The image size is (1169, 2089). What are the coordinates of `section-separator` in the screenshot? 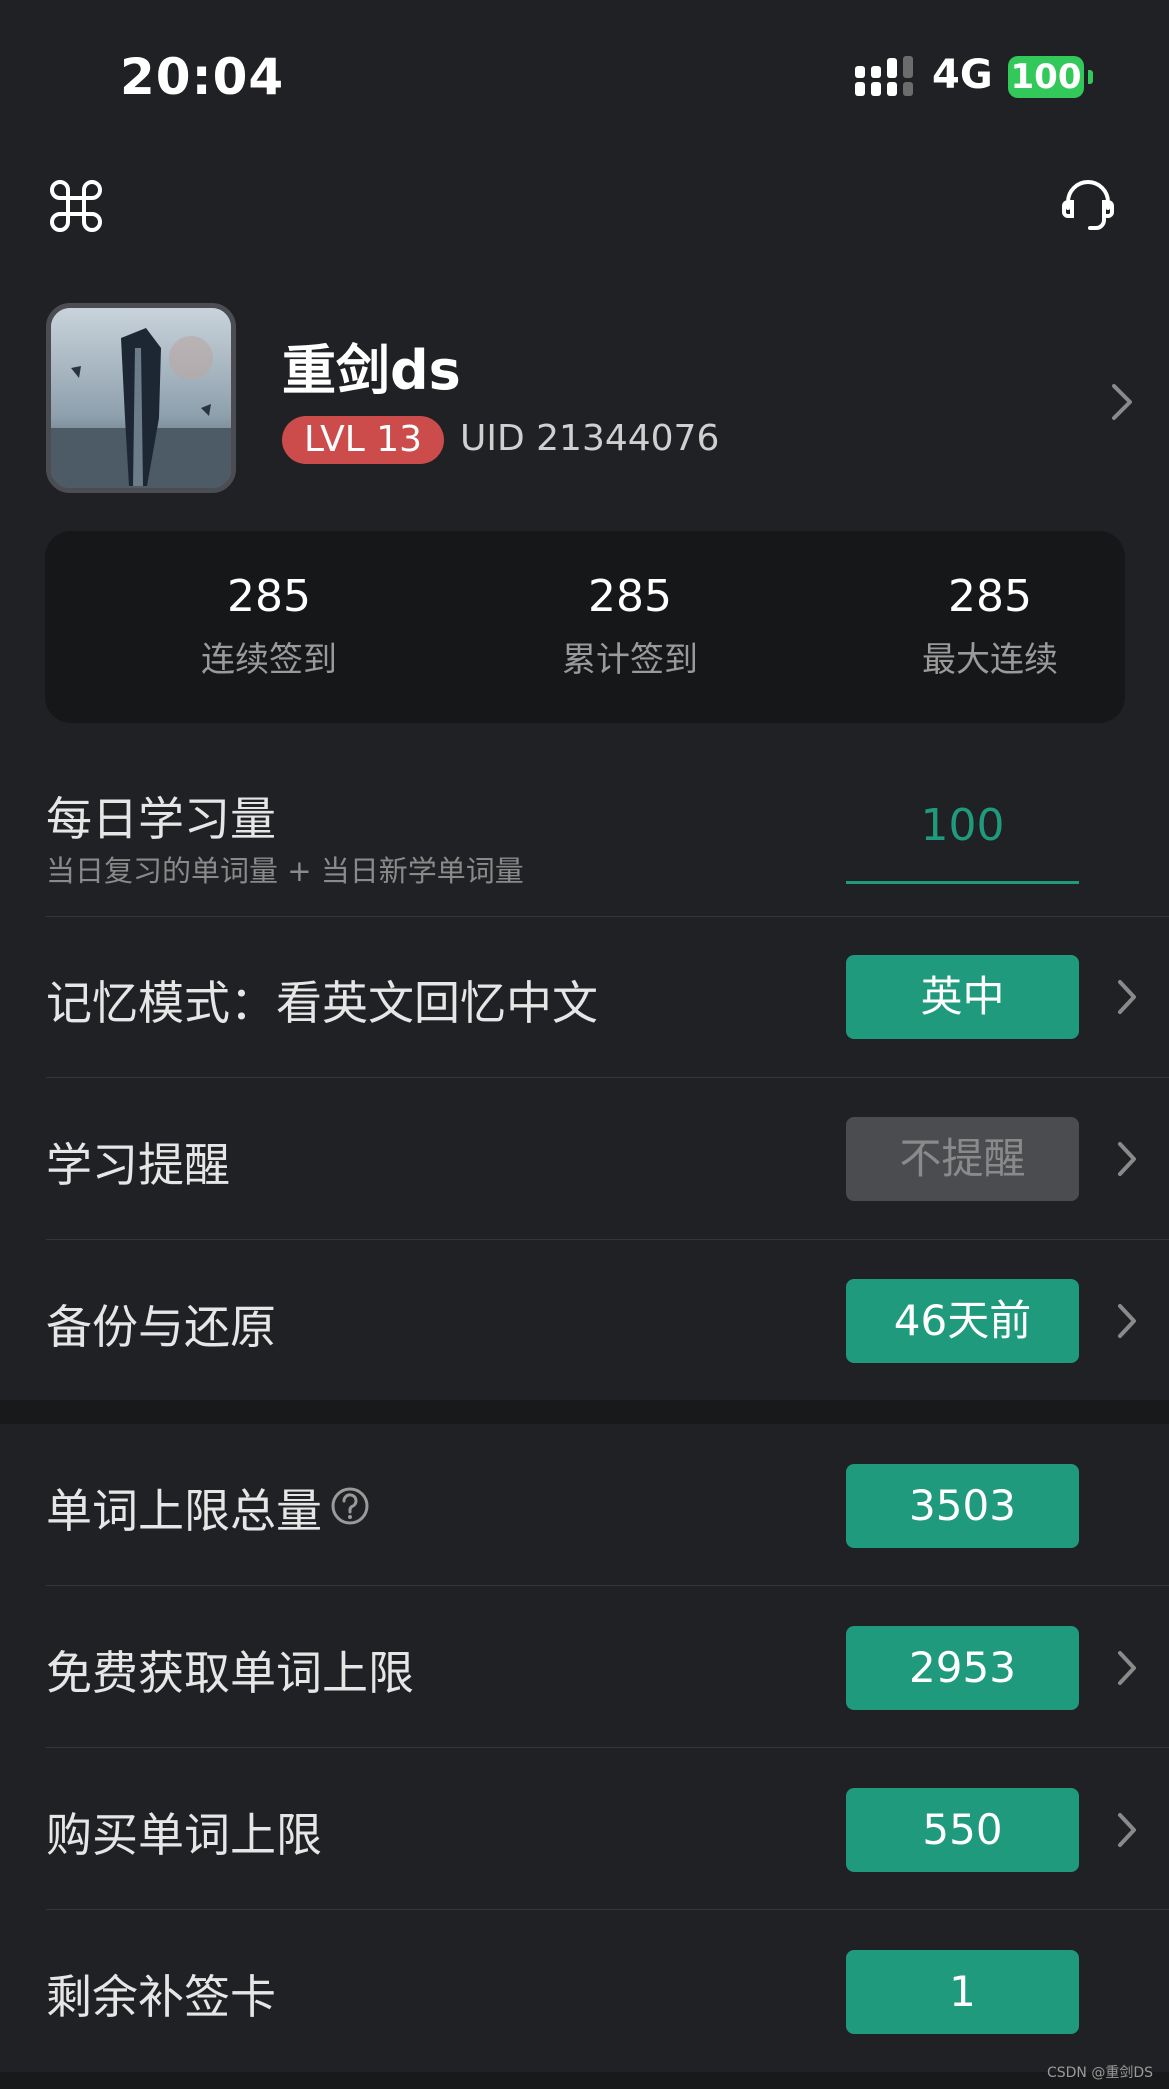 It's located at (584, 1412).